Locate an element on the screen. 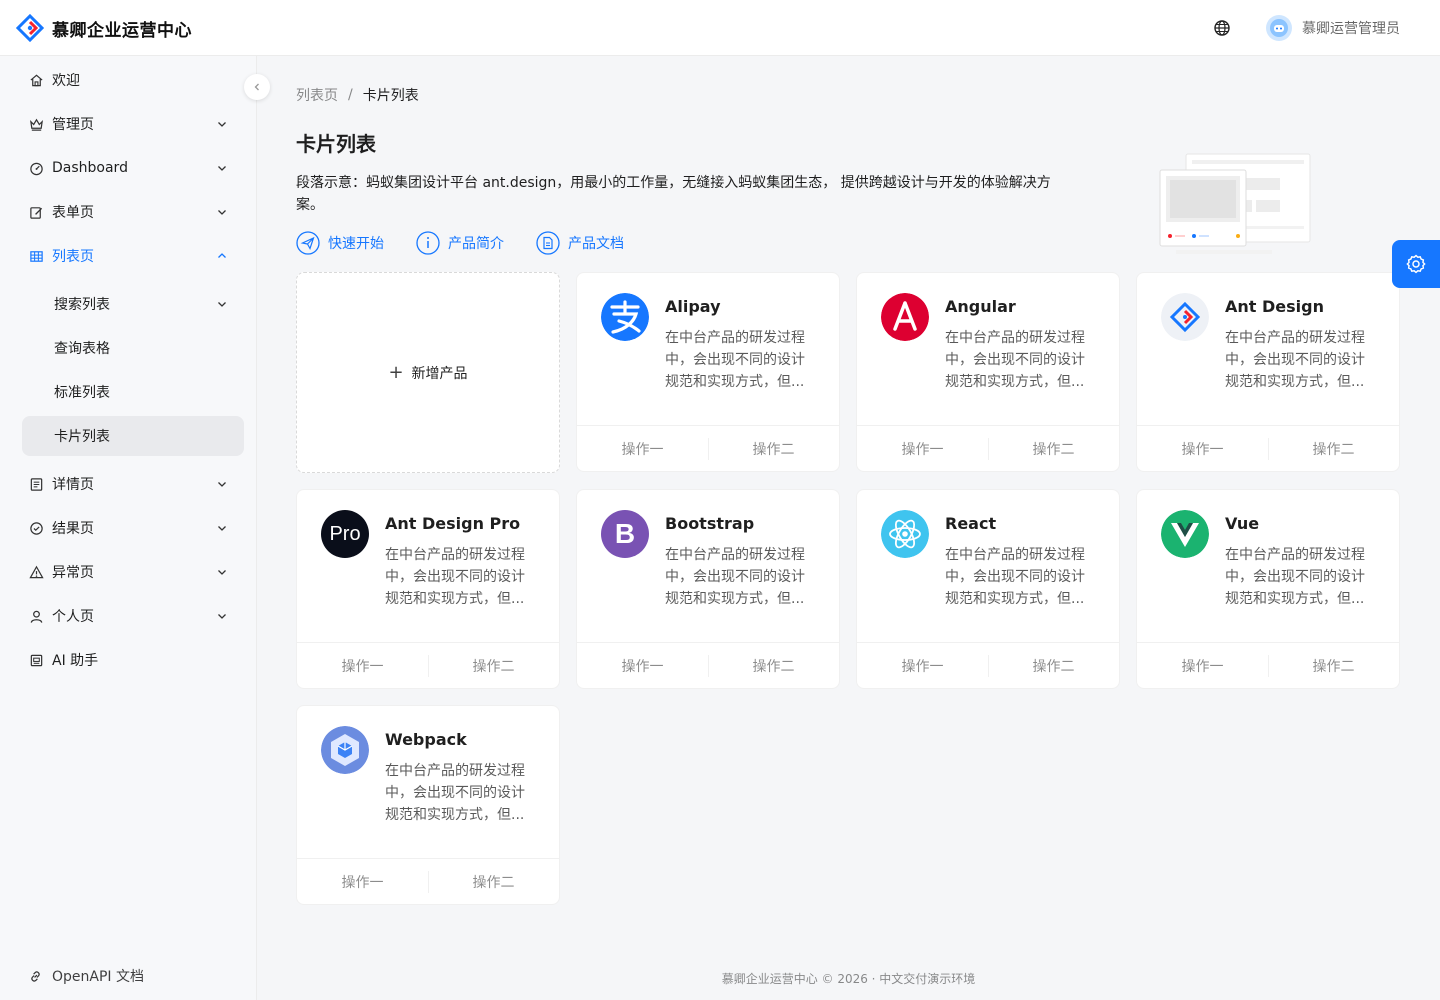  robot-icon is located at coordinates (36, 660).